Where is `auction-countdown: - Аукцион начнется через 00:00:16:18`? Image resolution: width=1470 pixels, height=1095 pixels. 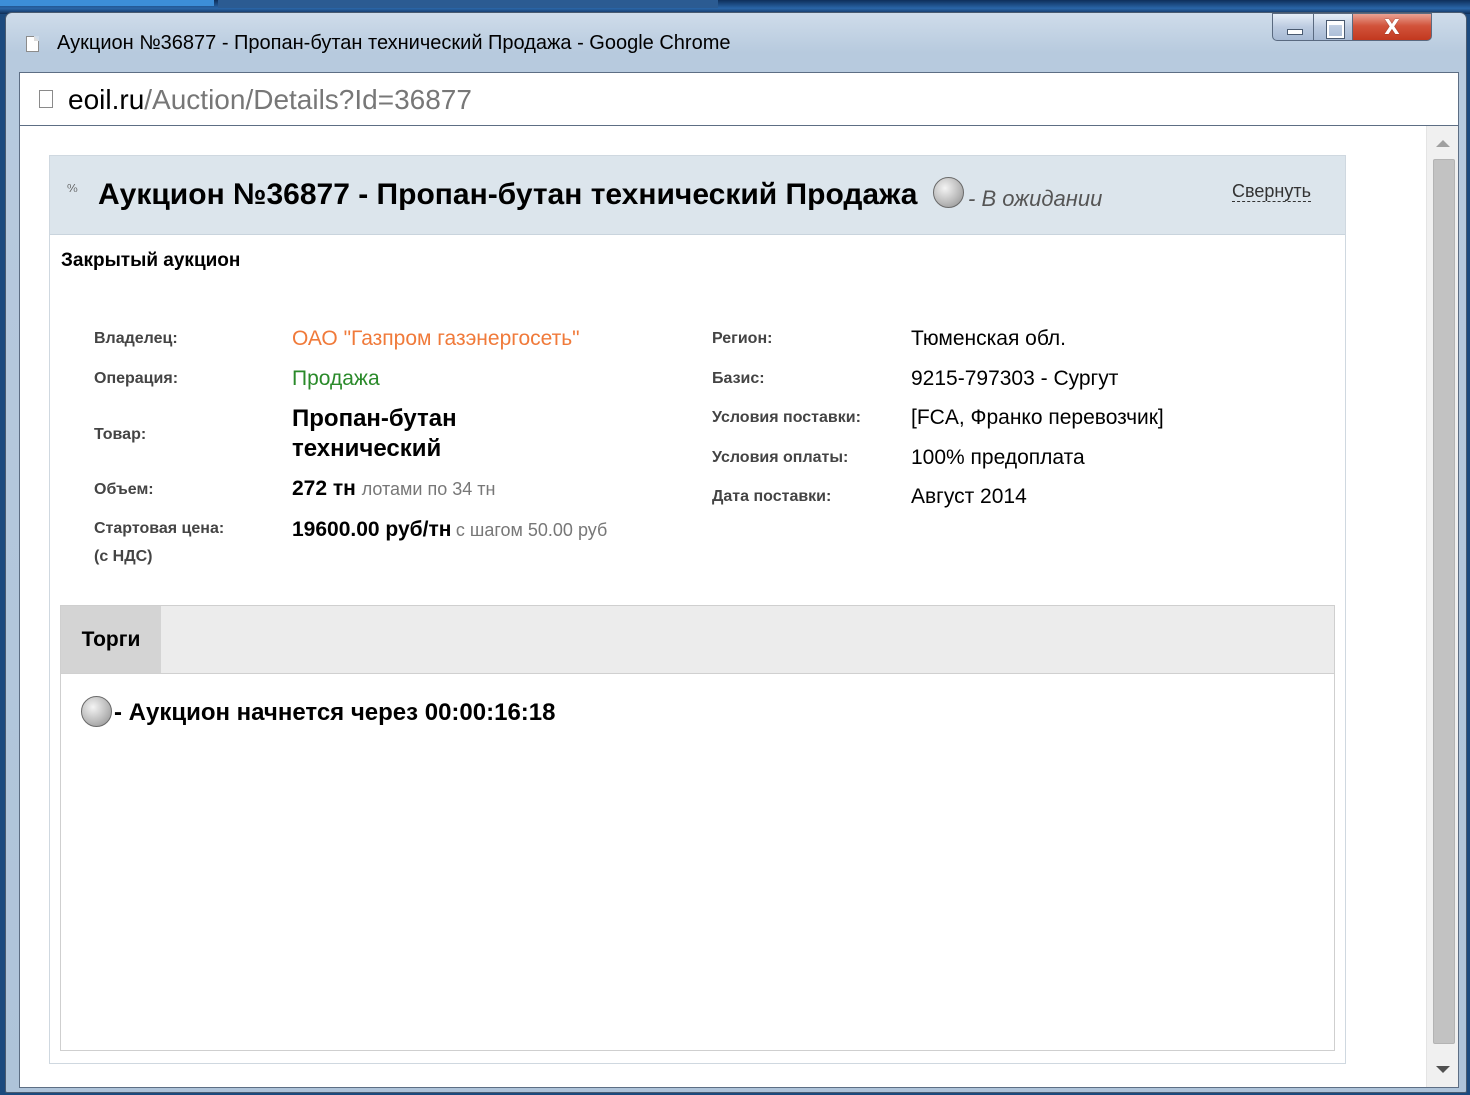
auction-countdown: - Аукцион начнется через 00:00:16:18 is located at coordinates (318, 712).